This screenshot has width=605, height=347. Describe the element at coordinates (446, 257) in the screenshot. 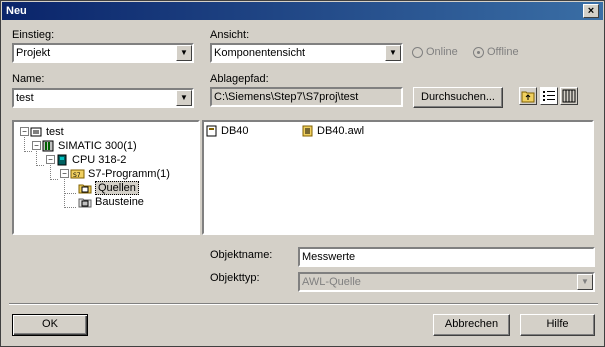

I see `objektname-input: Messwerte` at that location.